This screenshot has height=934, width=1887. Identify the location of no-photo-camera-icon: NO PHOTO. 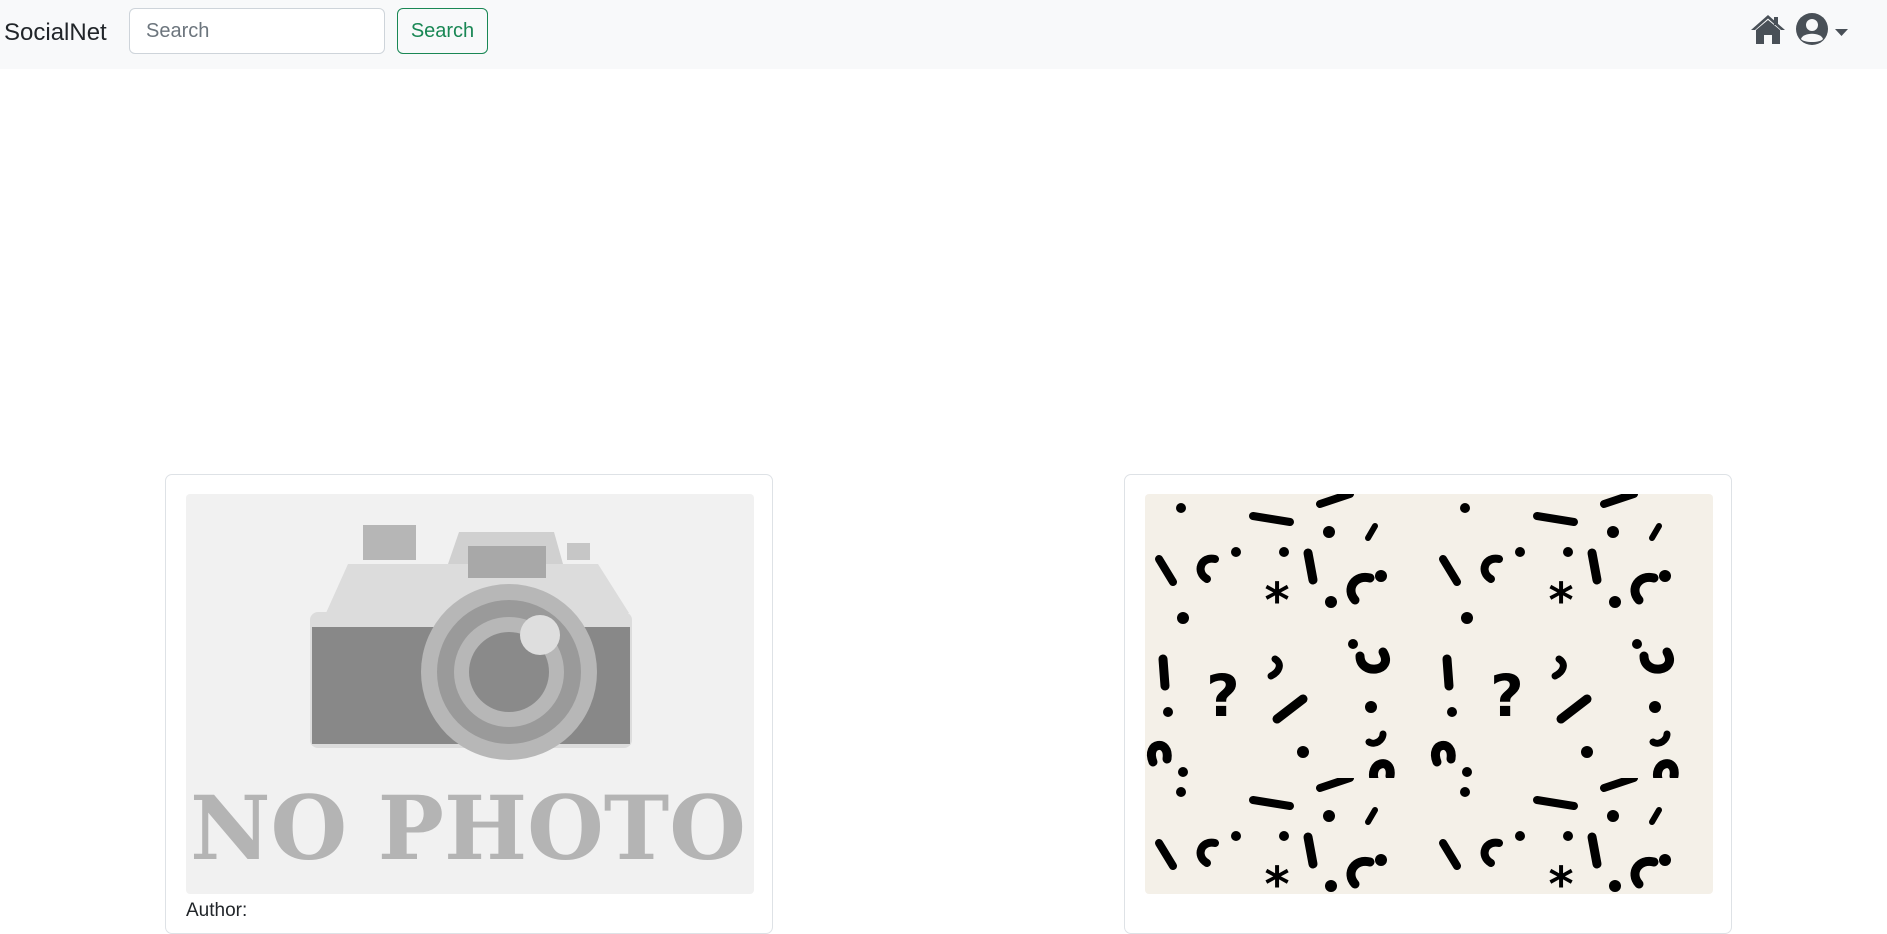
(470, 694).